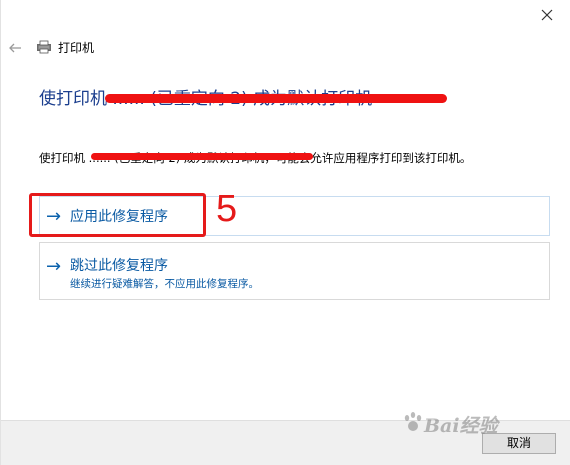  I want to click on printer-icon, so click(44, 46).